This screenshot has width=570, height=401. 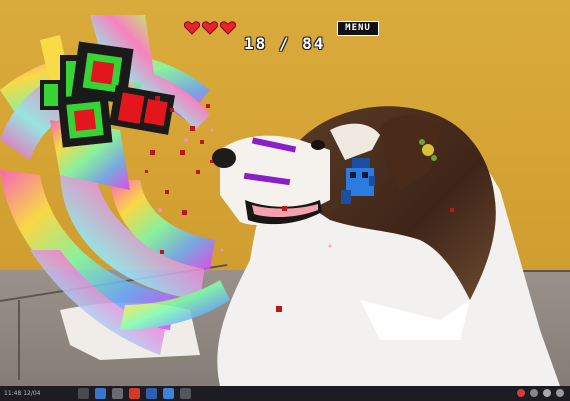 I want to click on taskbar-apps, so click(x=134, y=393).